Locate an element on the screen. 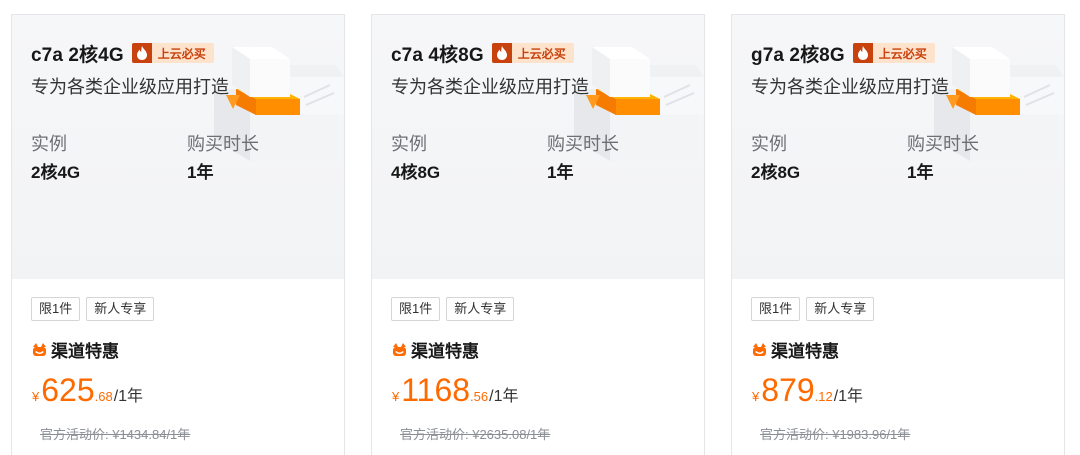  card-title-row: c7a 4核8G 上云必买 is located at coordinates (482, 53).